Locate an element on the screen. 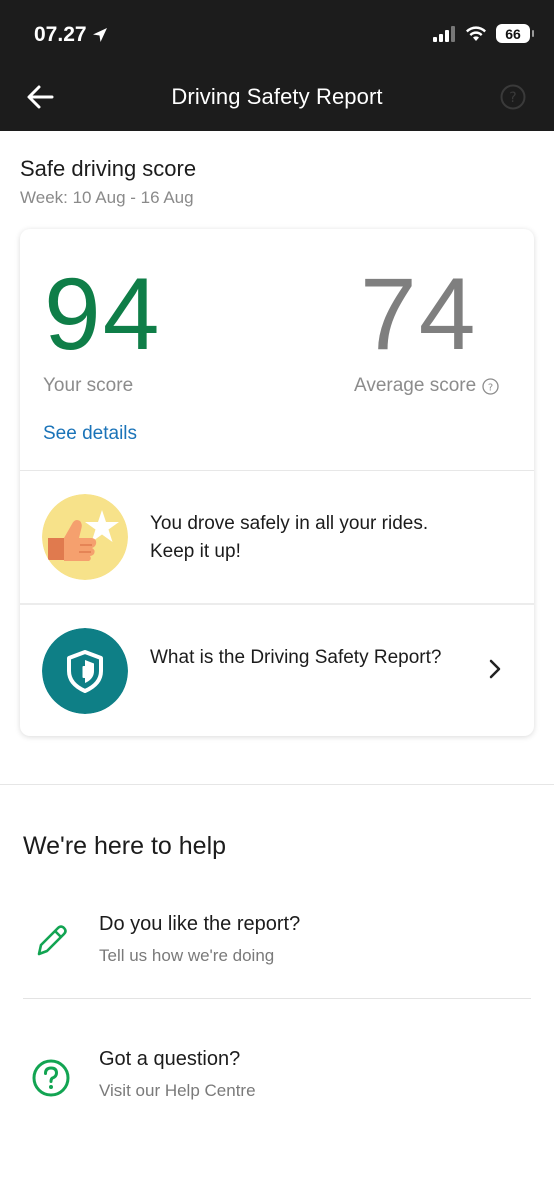 Image resolution: width=554 pixels, height=1200 pixels. section-divider is located at coordinates (277, 784).